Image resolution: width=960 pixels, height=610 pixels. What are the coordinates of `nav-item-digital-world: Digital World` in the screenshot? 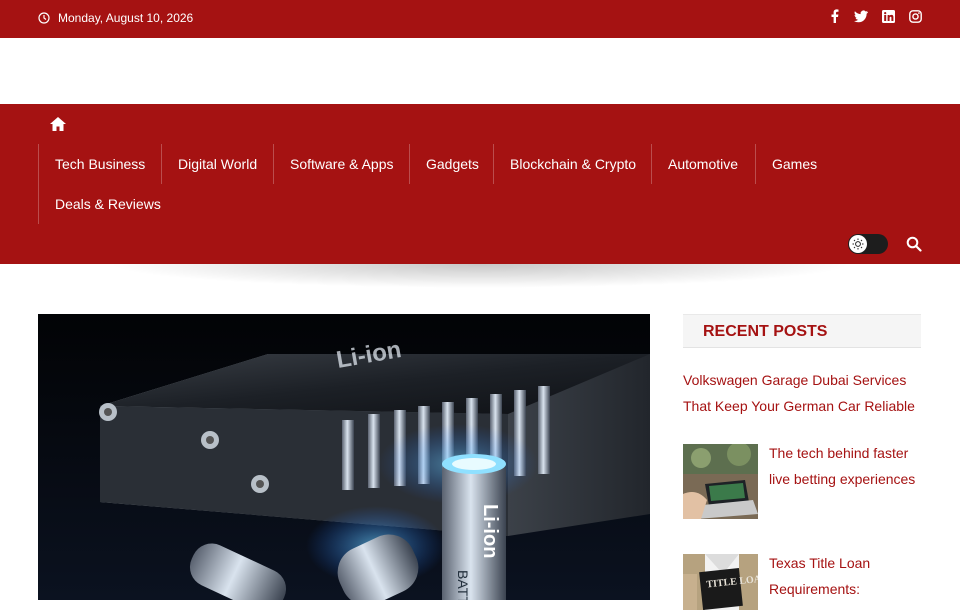 It's located at (209, 164).